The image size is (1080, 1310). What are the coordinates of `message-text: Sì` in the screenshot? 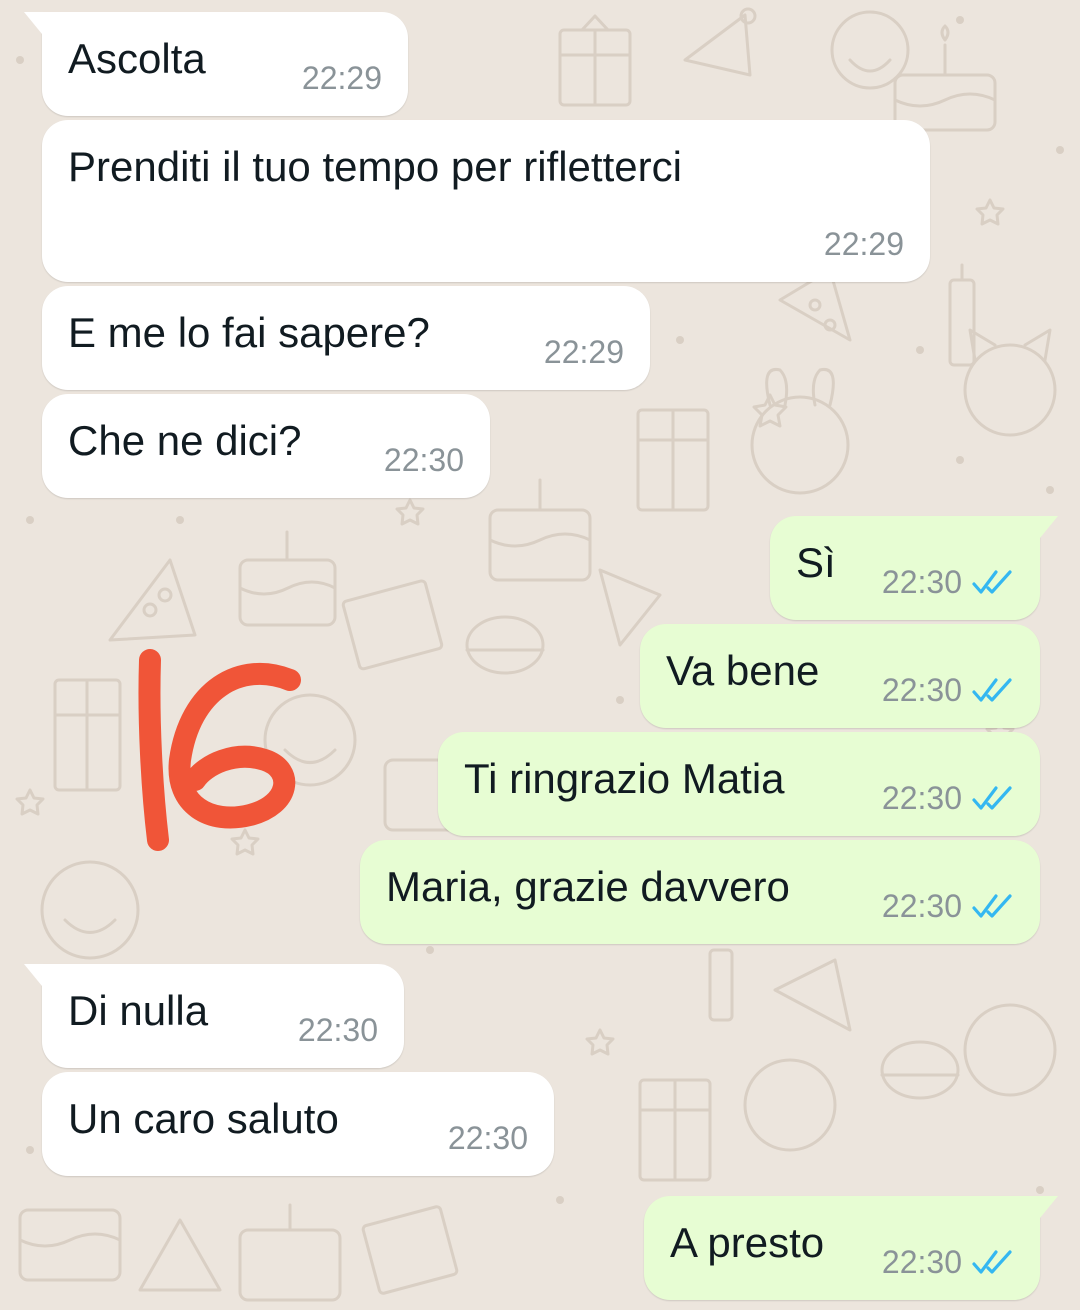 It's located at (816, 562).